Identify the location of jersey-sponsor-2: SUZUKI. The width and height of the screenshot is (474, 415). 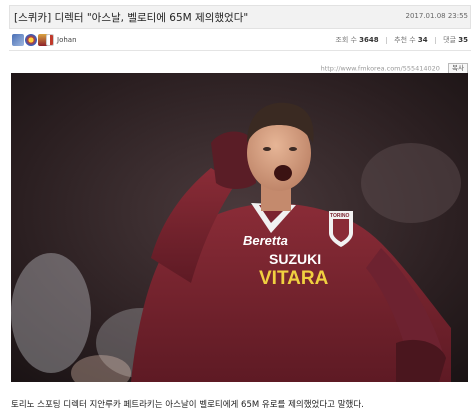
(295, 259).